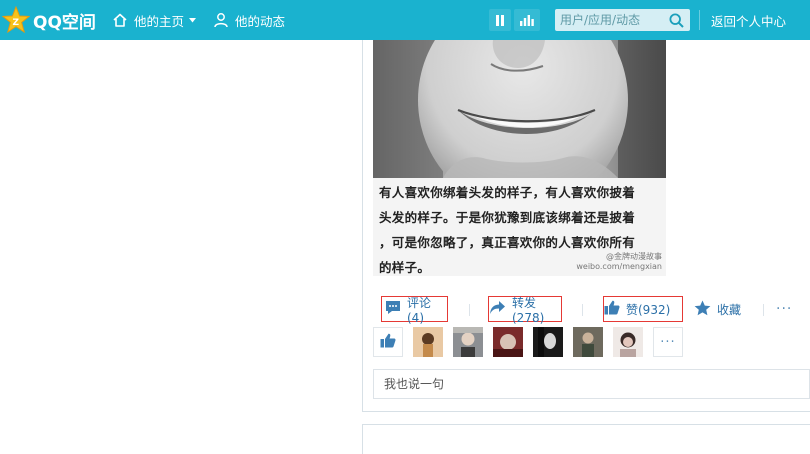 The height and width of the screenshot is (454, 810). I want to click on liked-thumb-badge, so click(388, 342).